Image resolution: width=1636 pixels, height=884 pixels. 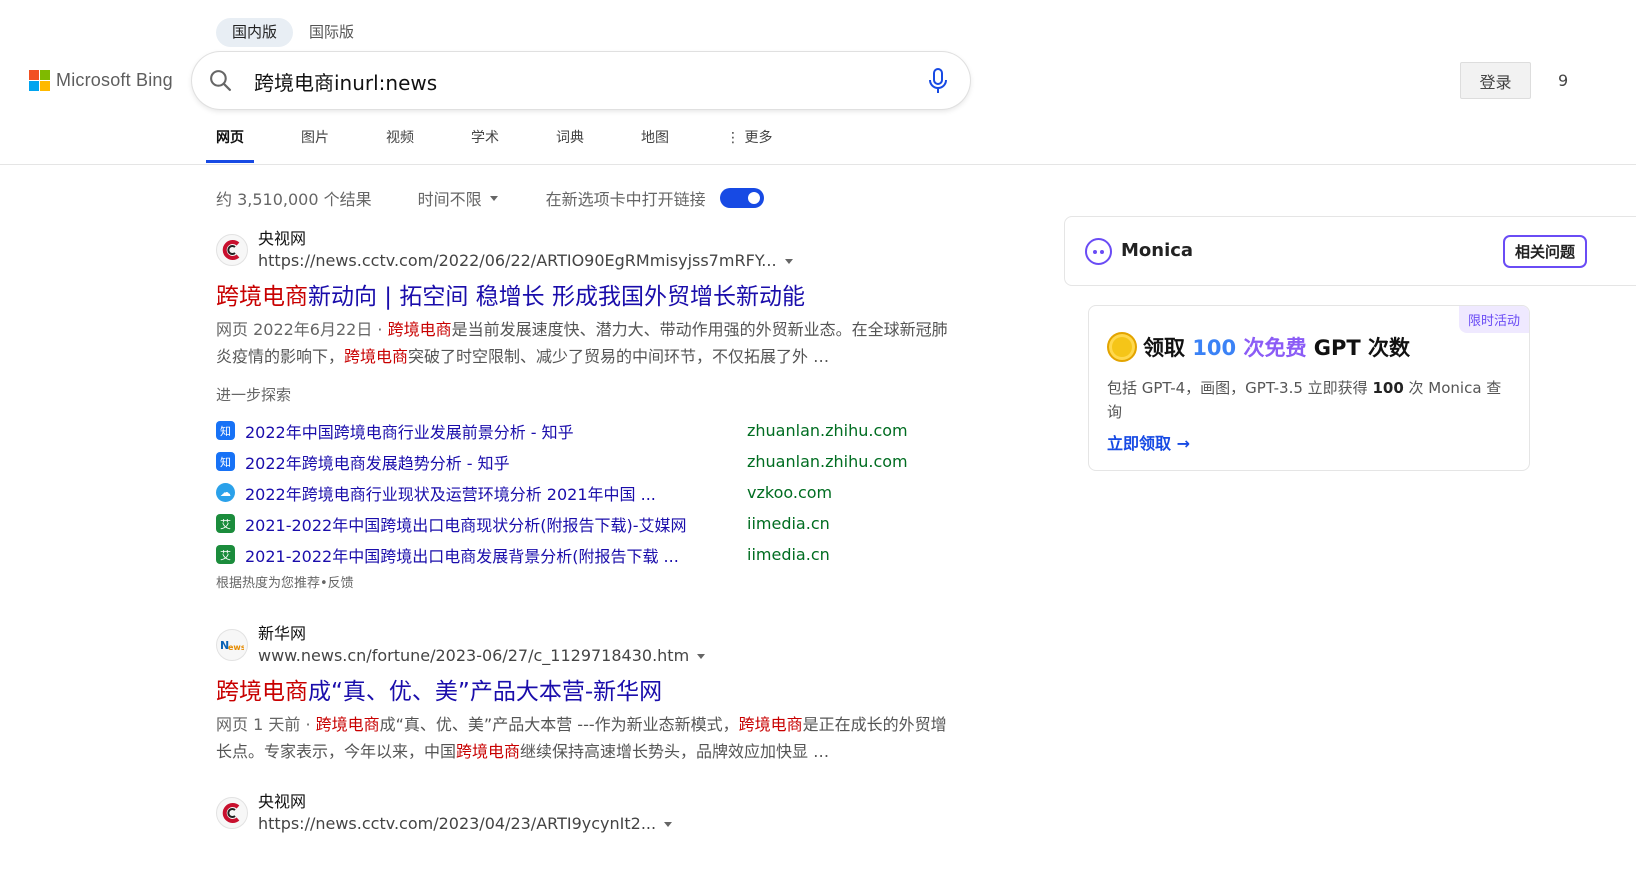 What do you see at coordinates (1304, 400) in the screenshot?
I see `promo-description: 包括 GPT-4，画图，GPT-3.5 立即获得 100 次 Monica 查询` at bounding box center [1304, 400].